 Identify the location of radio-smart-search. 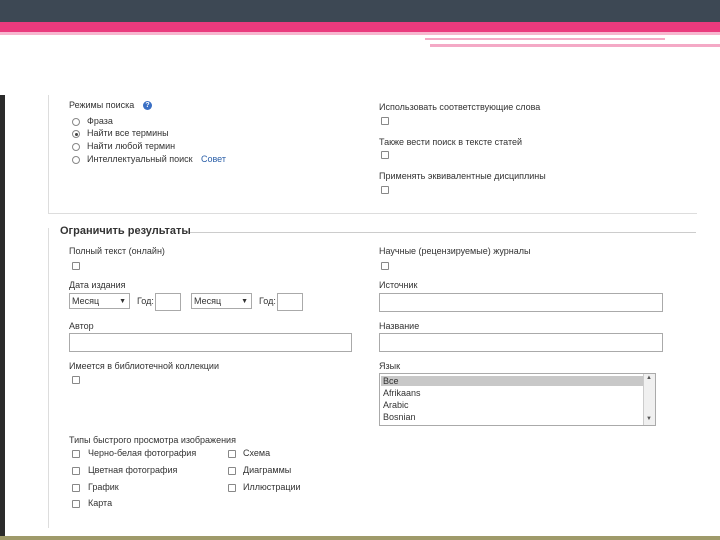
(76, 160).